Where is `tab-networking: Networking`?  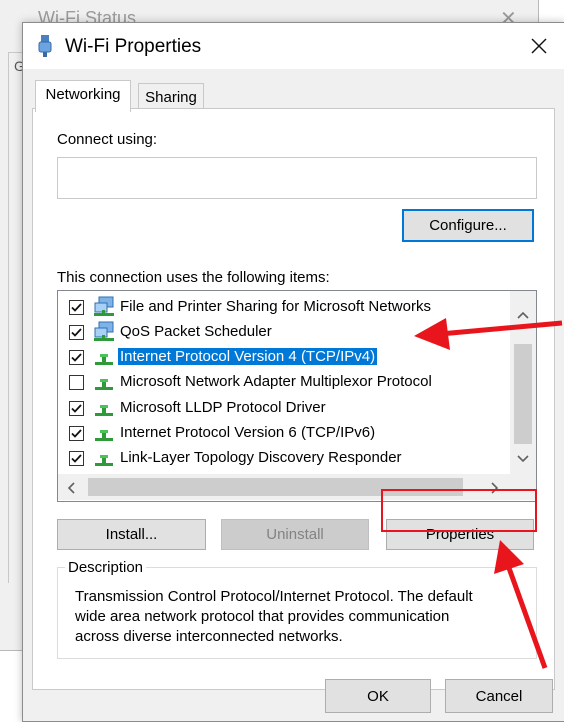
tab-networking: Networking is located at coordinates (83, 96).